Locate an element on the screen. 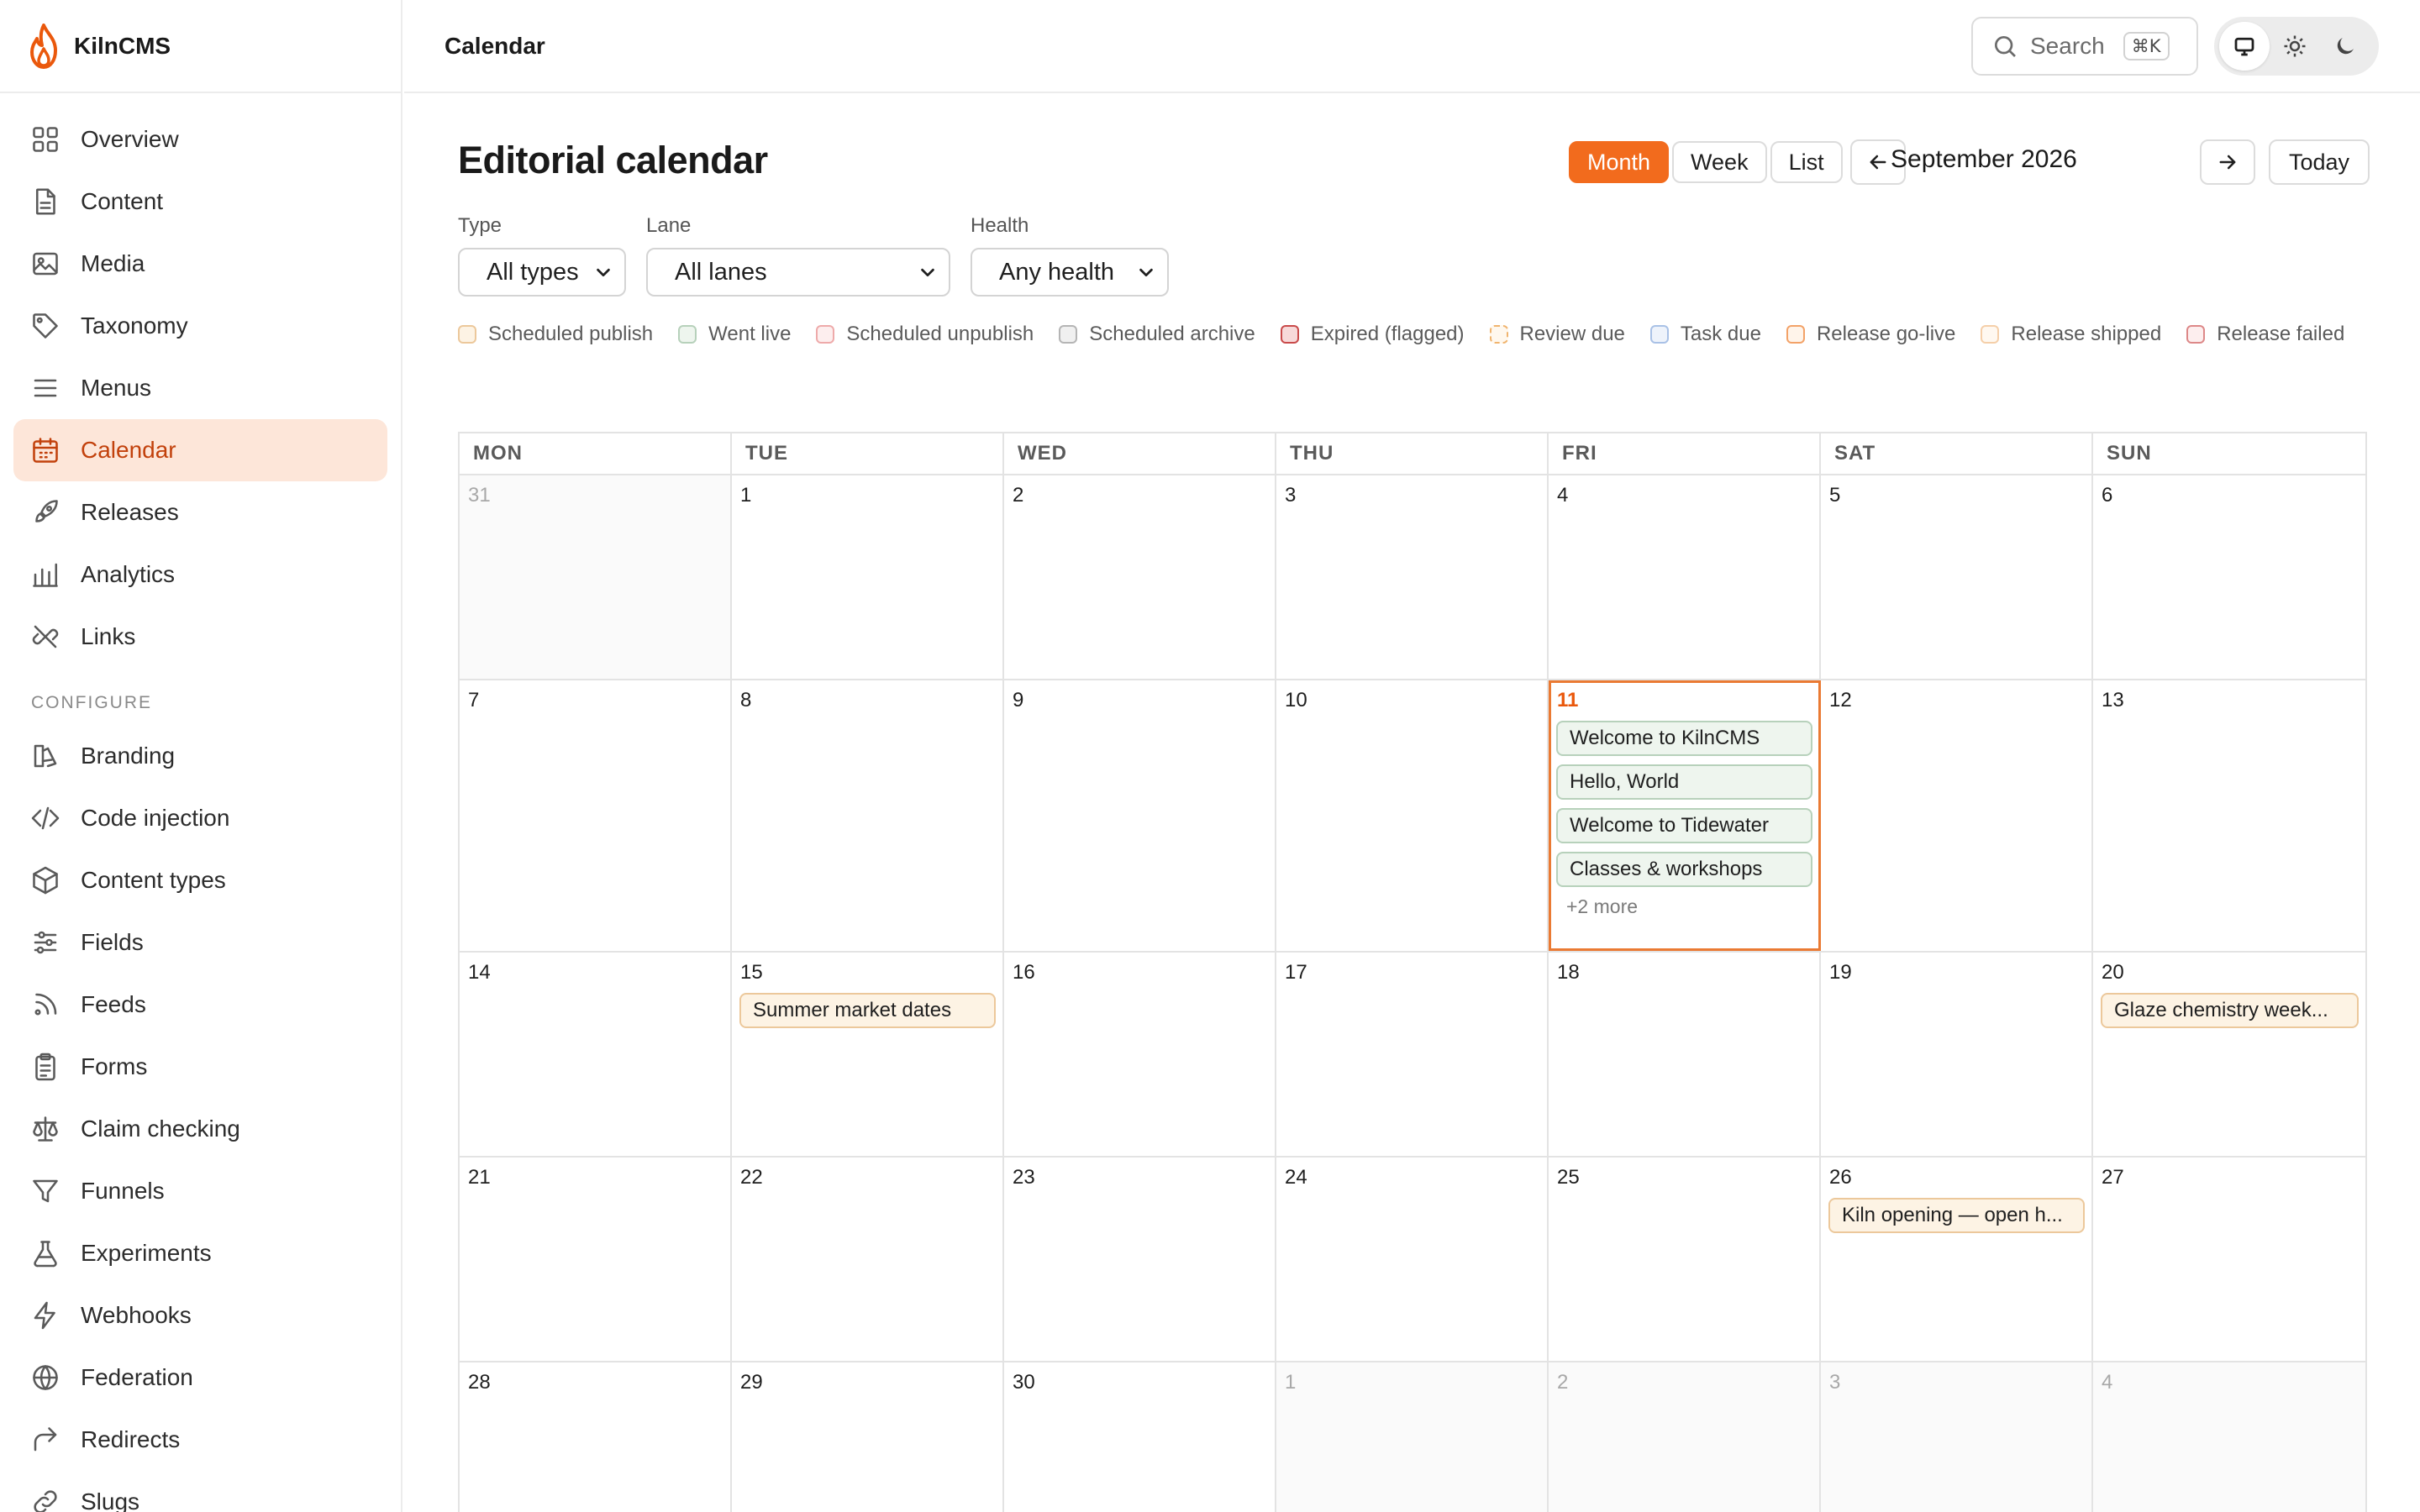  calendar-day-cell: 22 is located at coordinates (868, 1259).